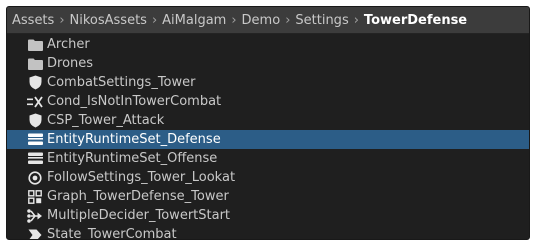 The height and width of the screenshot is (242, 534). Describe the element at coordinates (35, 102) in the screenshot. I see `condition-icon` at that location.